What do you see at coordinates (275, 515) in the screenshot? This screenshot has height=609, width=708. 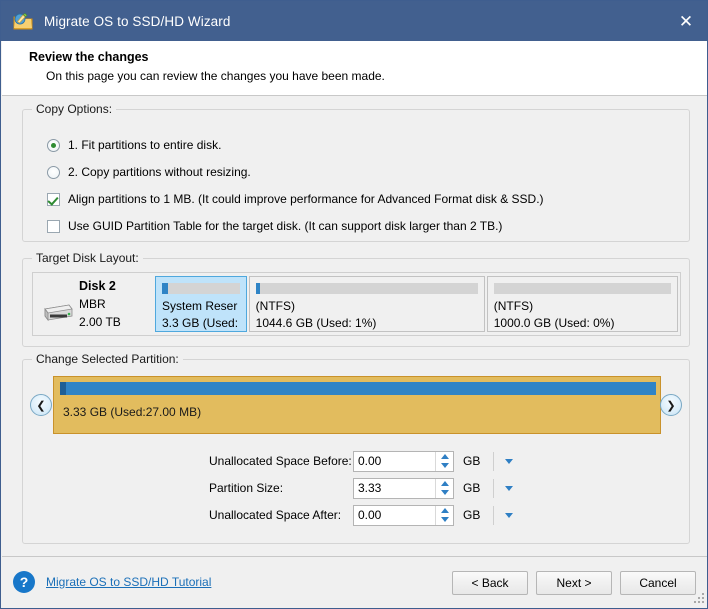 I see `field-label: Unallocated Space After:` at bounding box center [275, 515].